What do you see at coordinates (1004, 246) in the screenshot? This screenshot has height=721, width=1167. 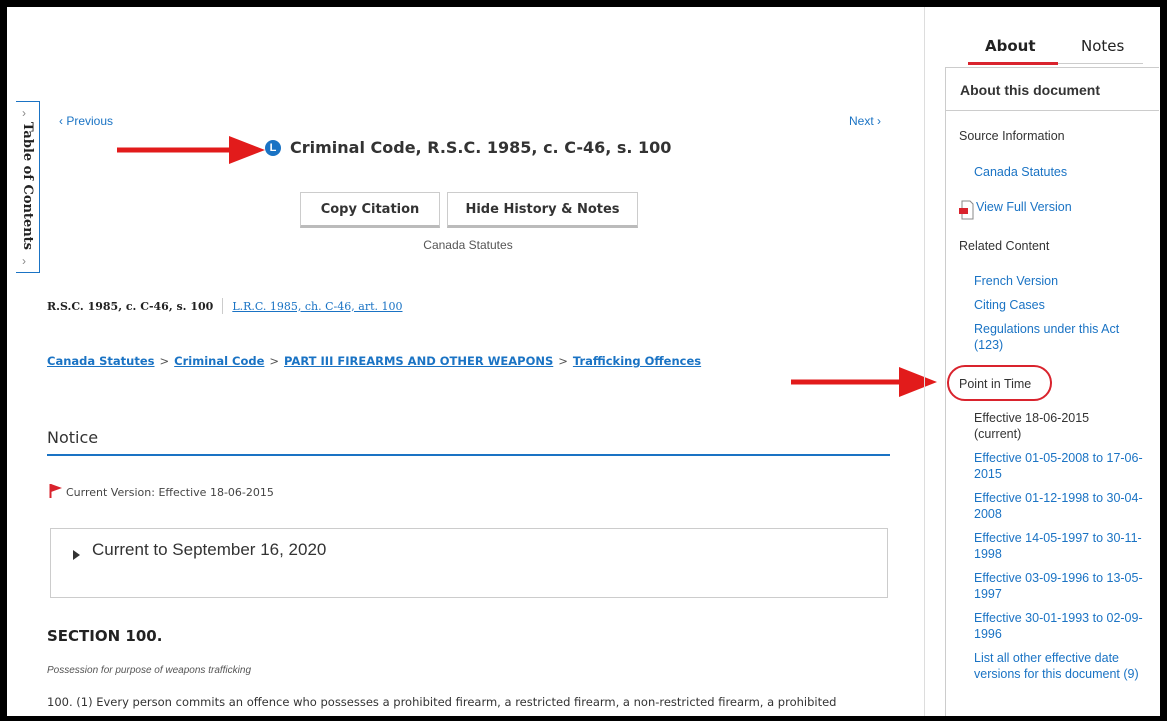 I see `related-content-label: Related Content` at bounding box center [1004, 246].